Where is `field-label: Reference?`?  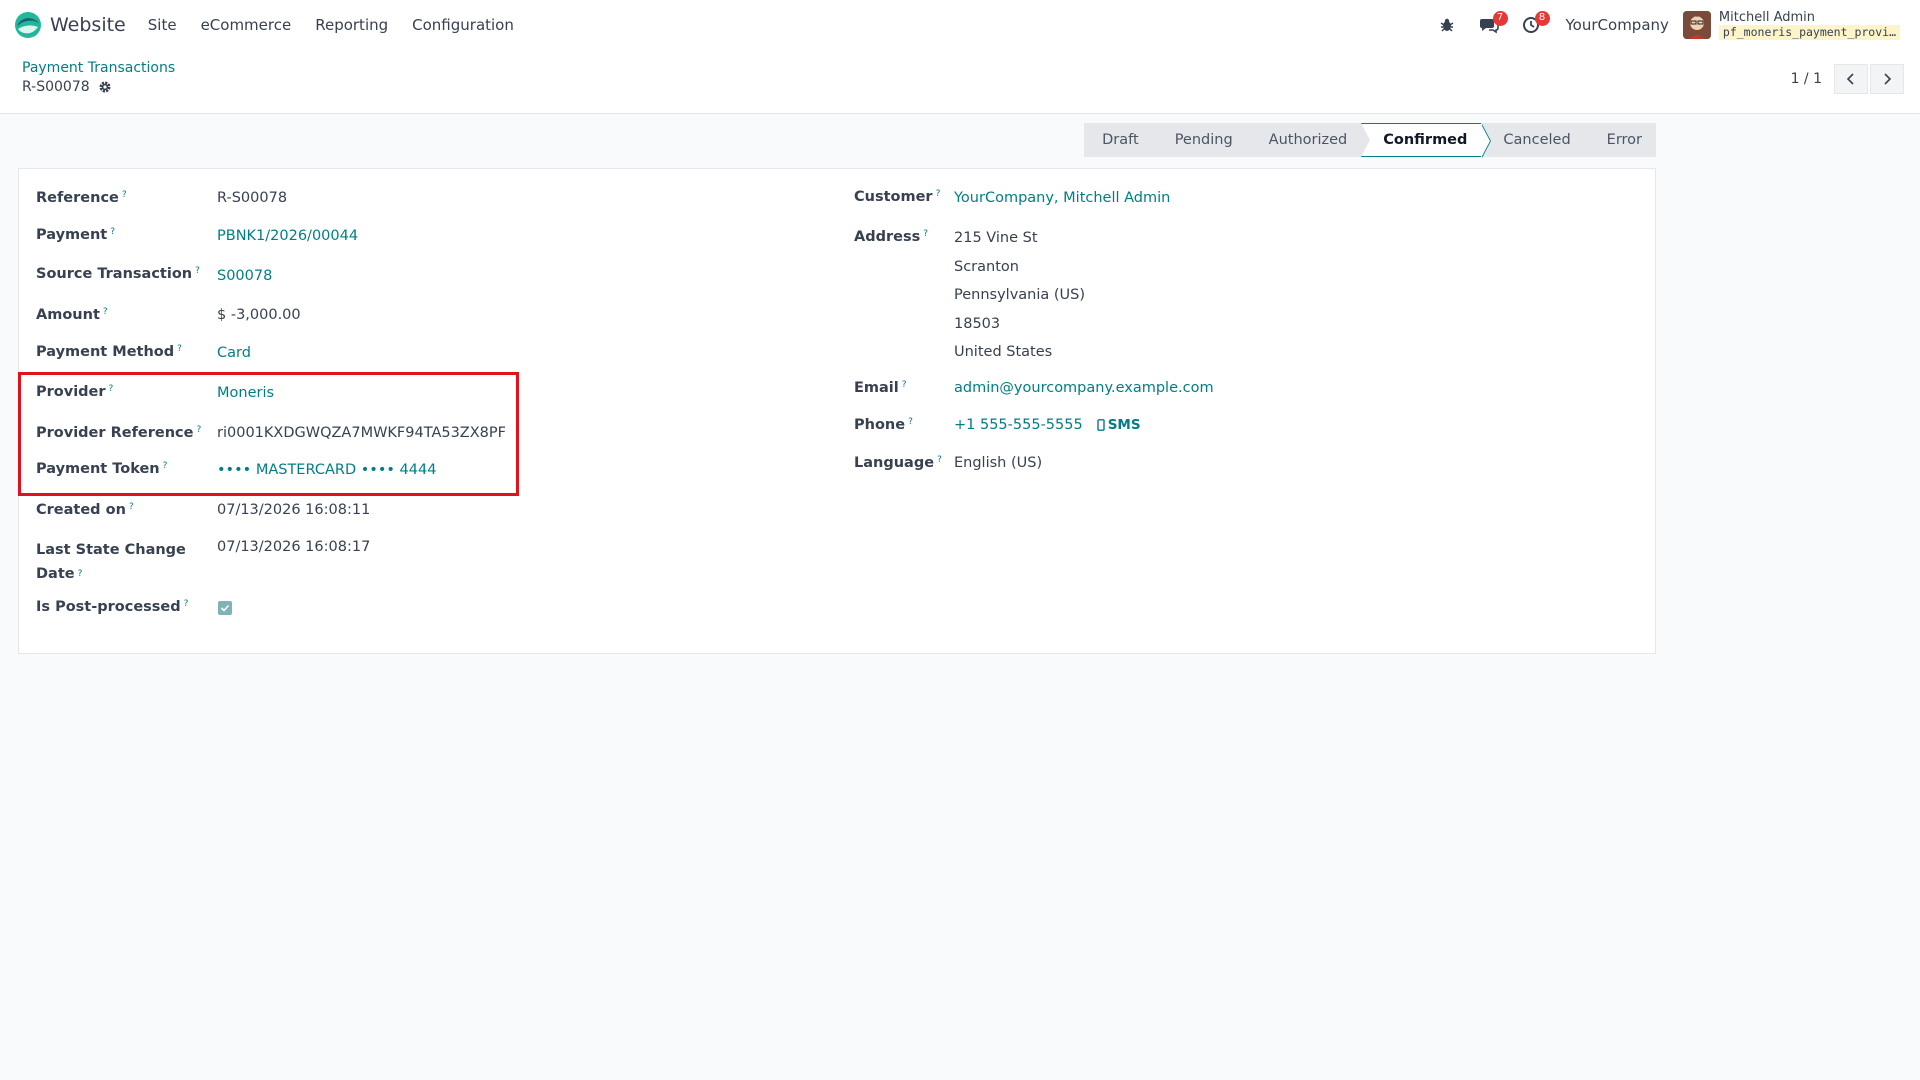
field-label: Reference? is located at coordinates (81, 198).